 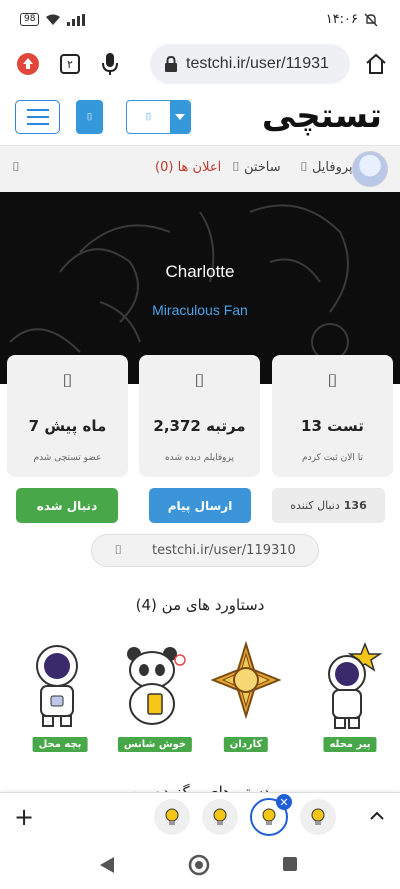 What do you see at coordinates (110, 64) in the screenshot?
I see `microphone-icon` at bounding box center [110, 64].